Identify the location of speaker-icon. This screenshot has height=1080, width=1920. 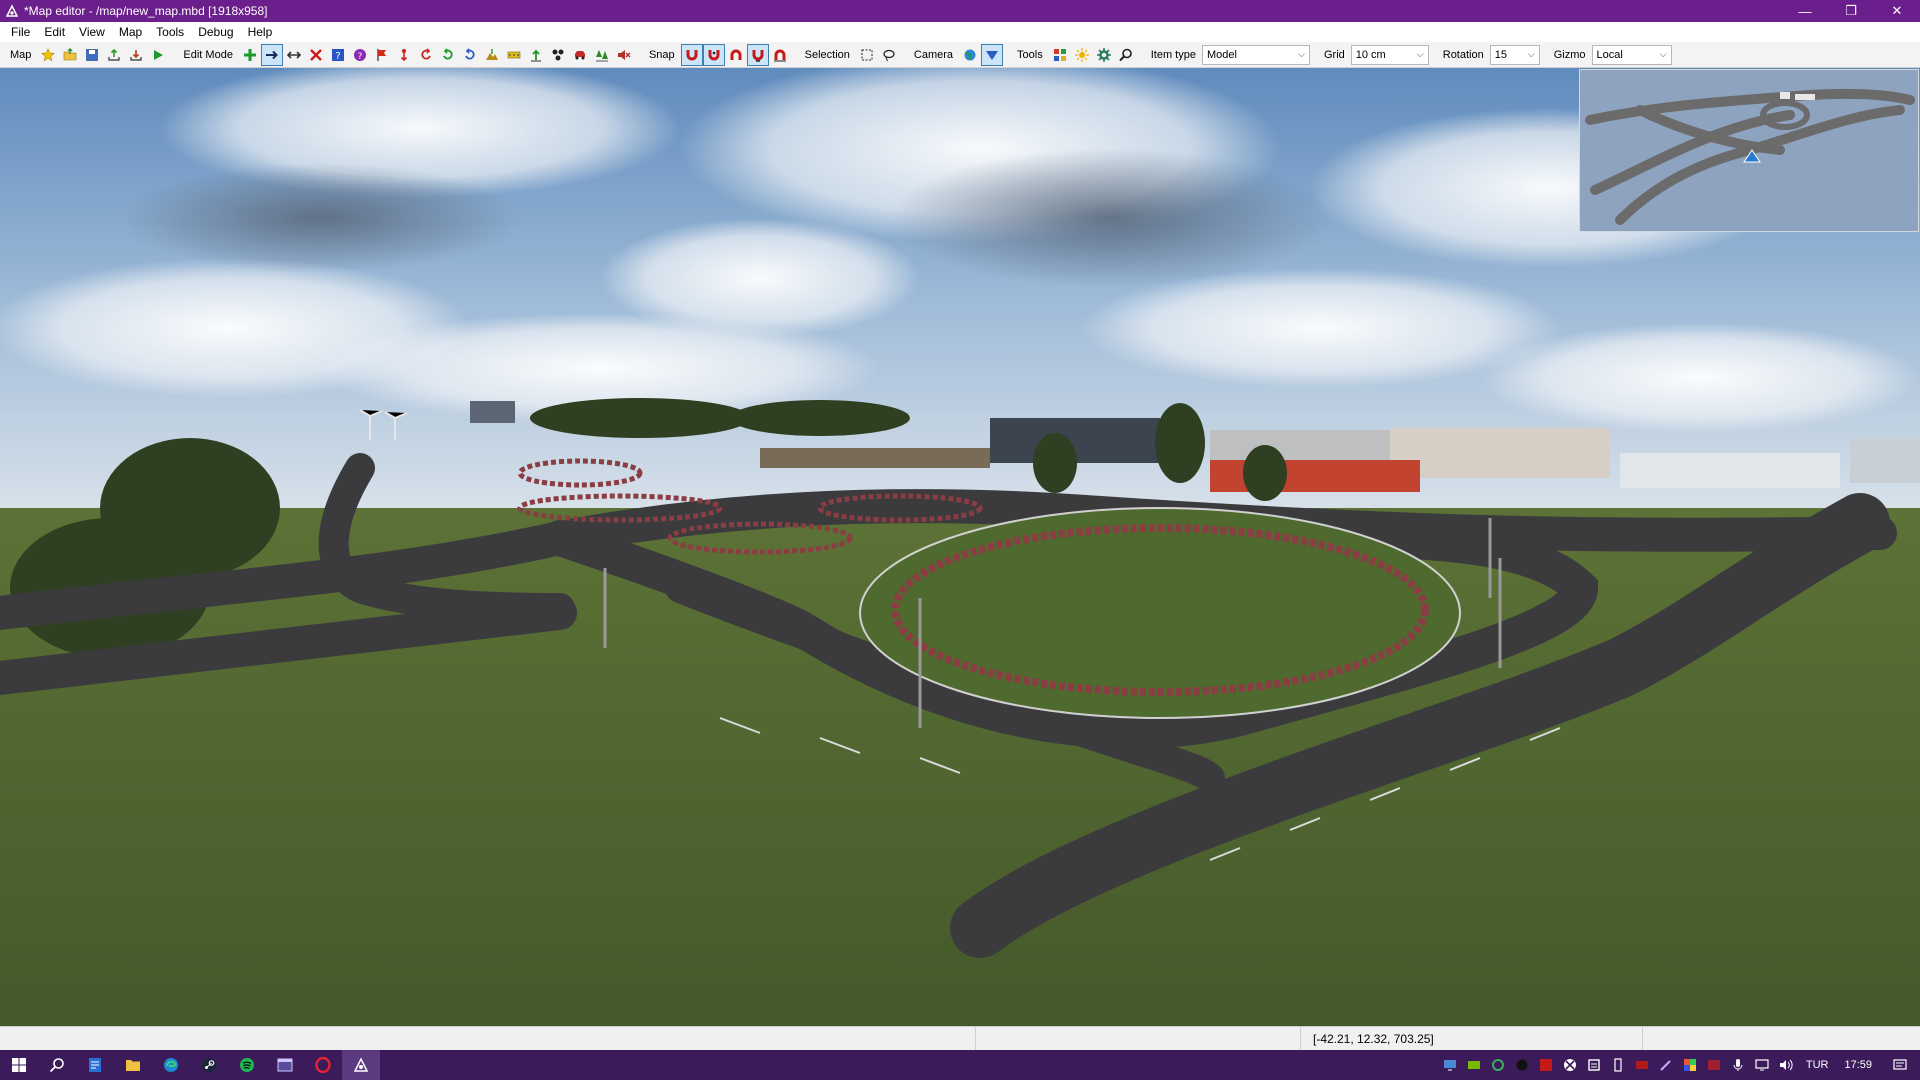
(1786, 1065).